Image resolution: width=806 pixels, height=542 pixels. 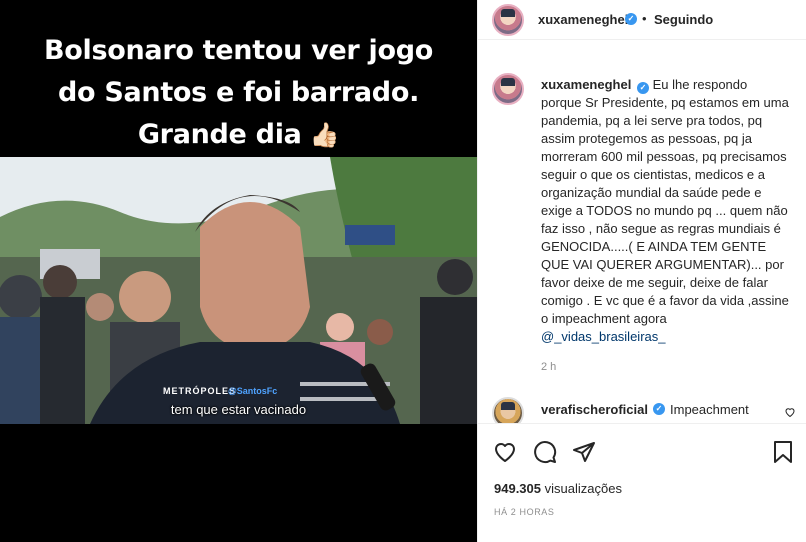 What do you see at coordinates (253, 391) in the screenshot?
I see `video-watermark-2: @SantosFc` at bounding box center [253, 391].